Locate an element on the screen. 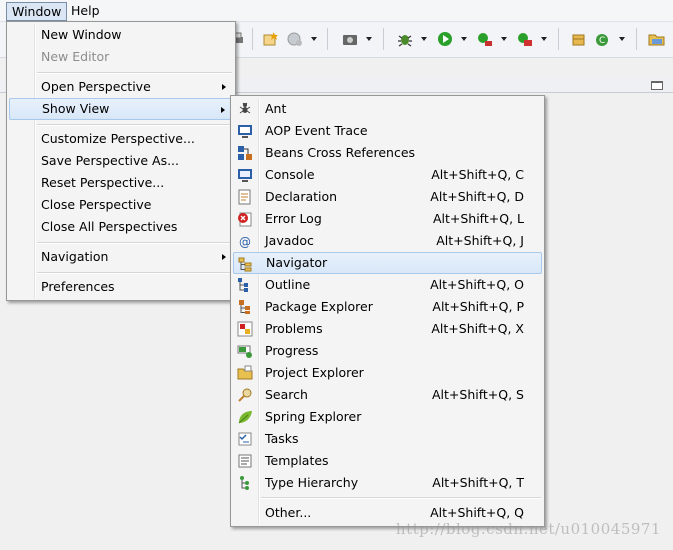  menu-item-close-all-perspectives: Close All Perspectives is located at coordinates (121, 227).